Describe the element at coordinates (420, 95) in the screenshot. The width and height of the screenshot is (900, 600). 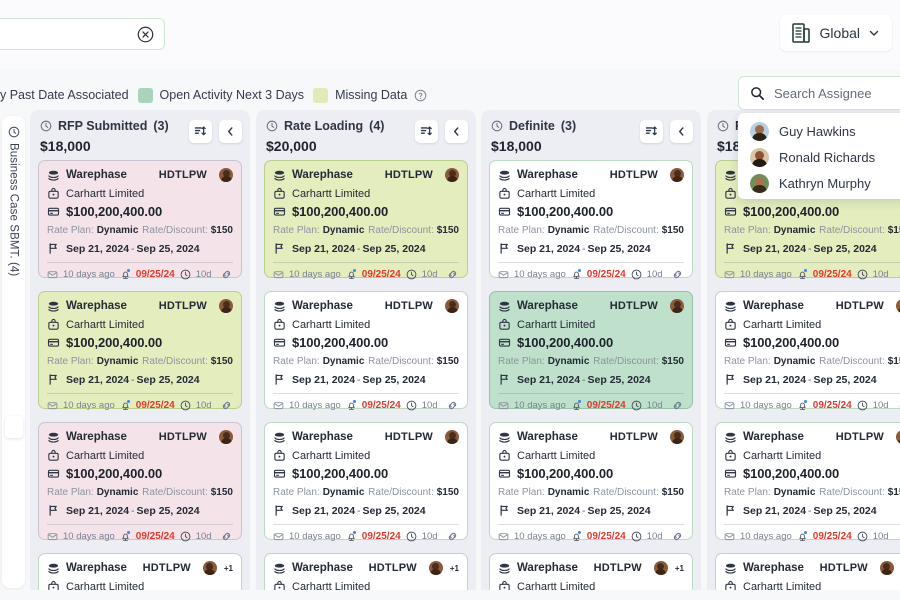
I see `legend-help` at that location.